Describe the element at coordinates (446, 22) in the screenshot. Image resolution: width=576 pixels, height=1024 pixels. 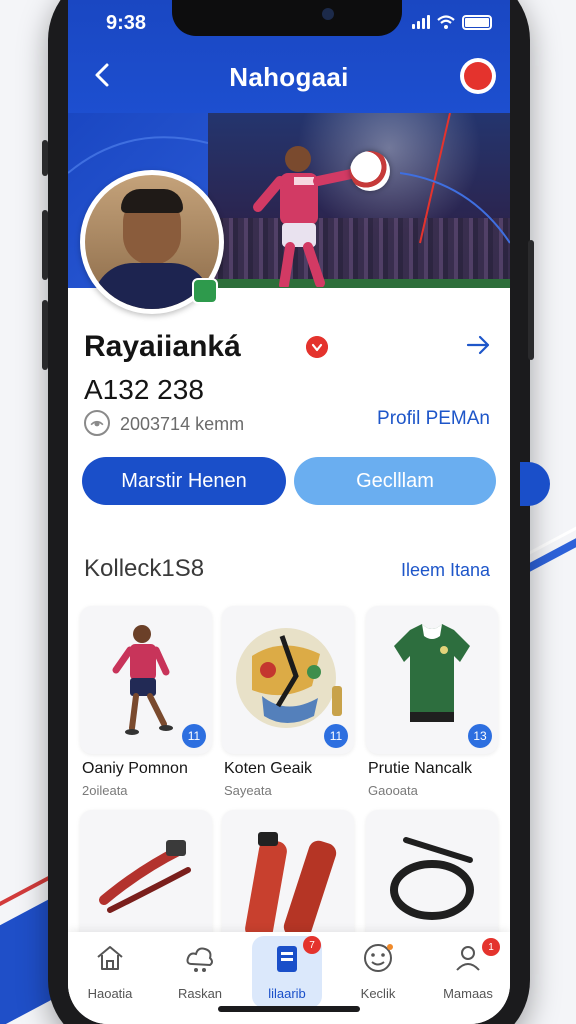
I see `wifi-icon` at that location.